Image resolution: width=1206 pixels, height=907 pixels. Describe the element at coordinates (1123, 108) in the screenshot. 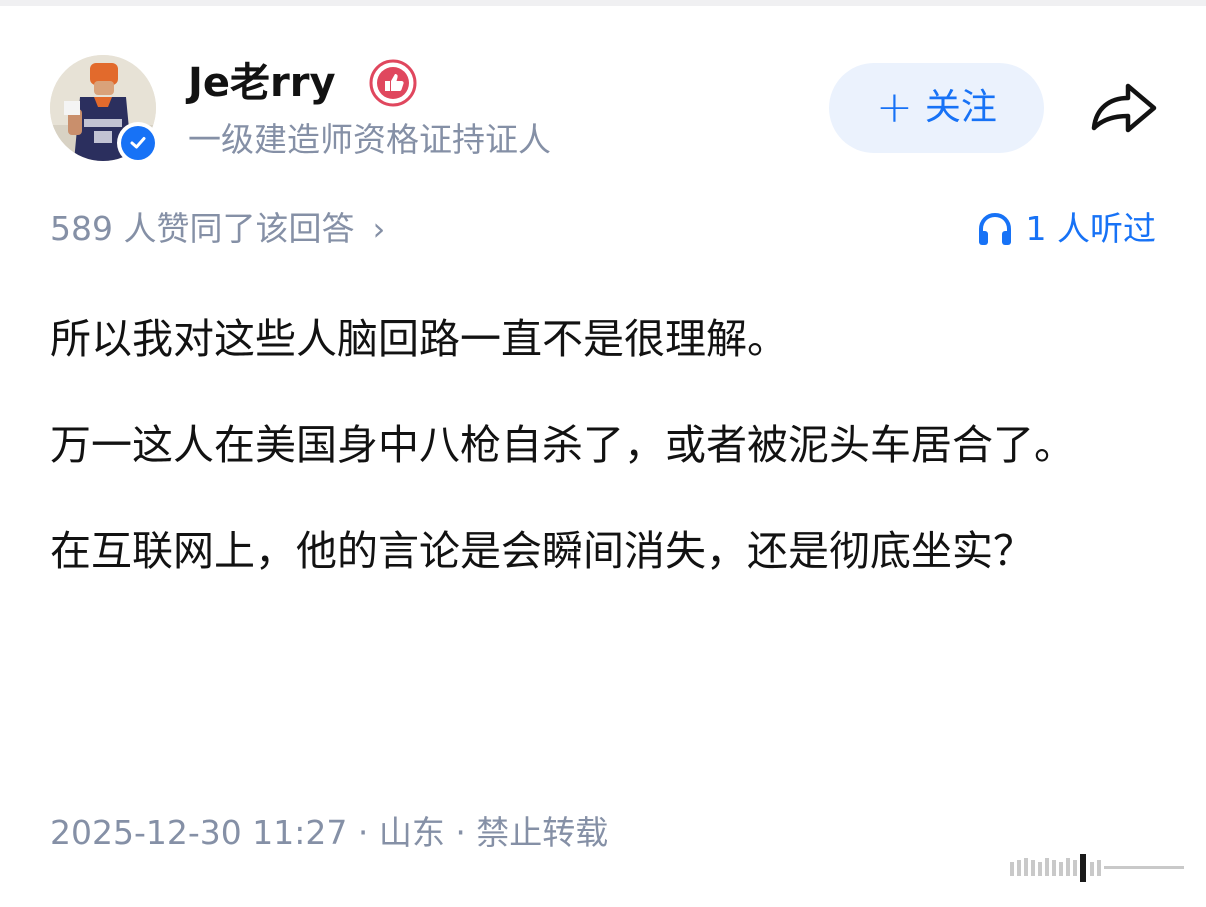

I see `share-arrow-icon` at that location.